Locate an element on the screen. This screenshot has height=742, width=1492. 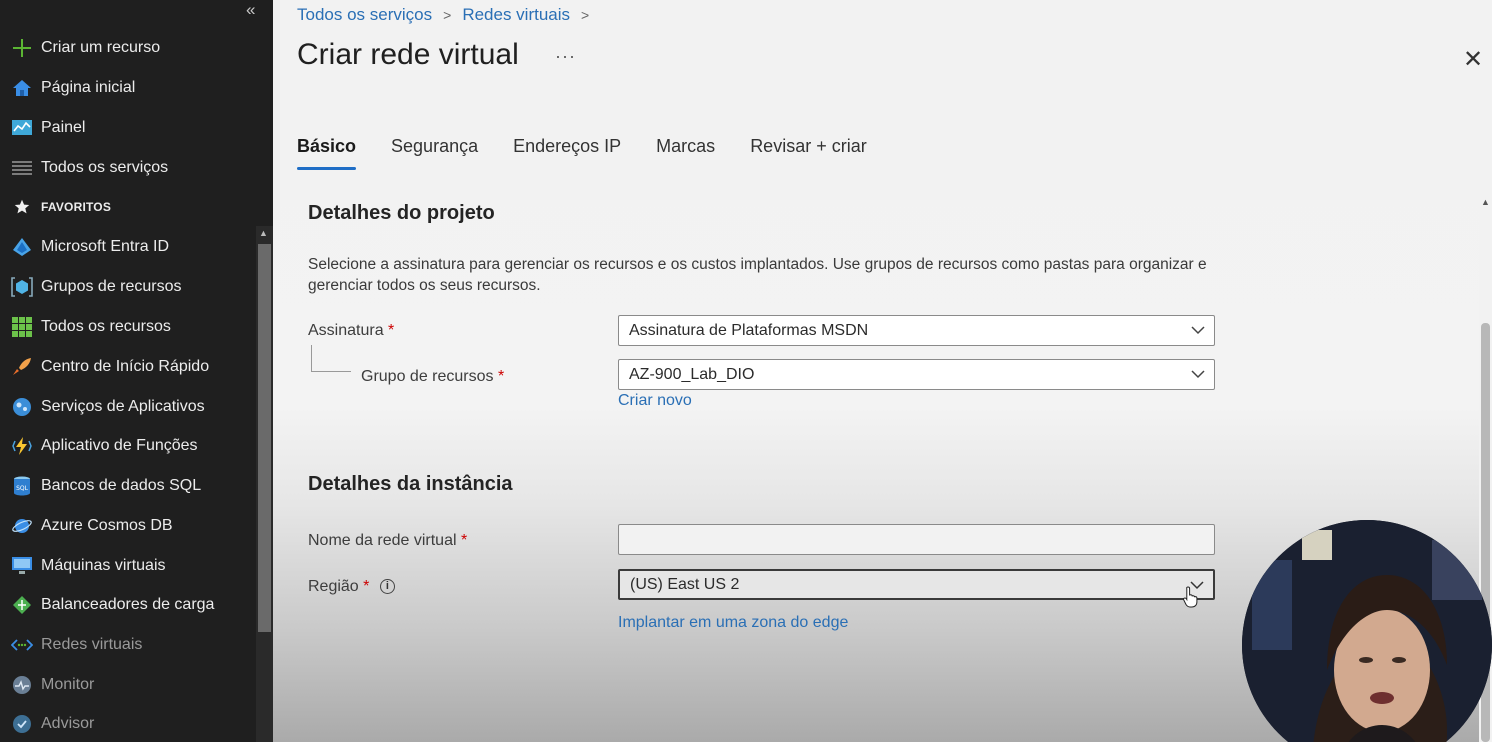
sidebar-item-label: Aplicativo de Funções is located at coordinates (119, 445).